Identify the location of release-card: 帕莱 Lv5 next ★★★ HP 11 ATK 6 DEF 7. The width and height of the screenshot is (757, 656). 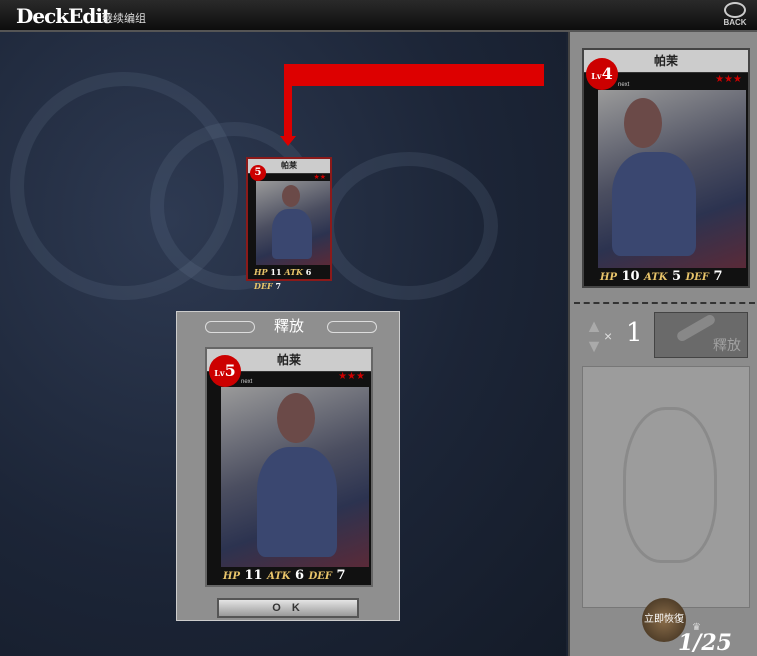
(289, 467).